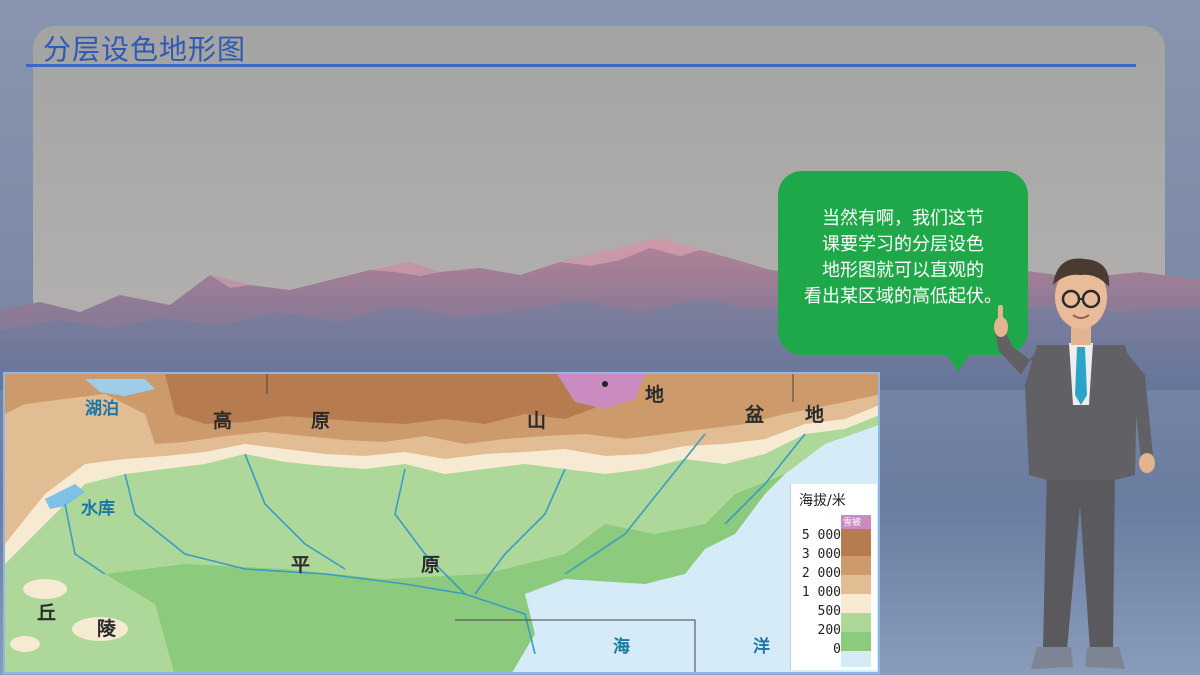 This screenshot has width=1200, height=675. What do you see at coordinates (856, 584) in the screenshot?
I see `swatch-1000-2000` at bounding box center [856, 584].